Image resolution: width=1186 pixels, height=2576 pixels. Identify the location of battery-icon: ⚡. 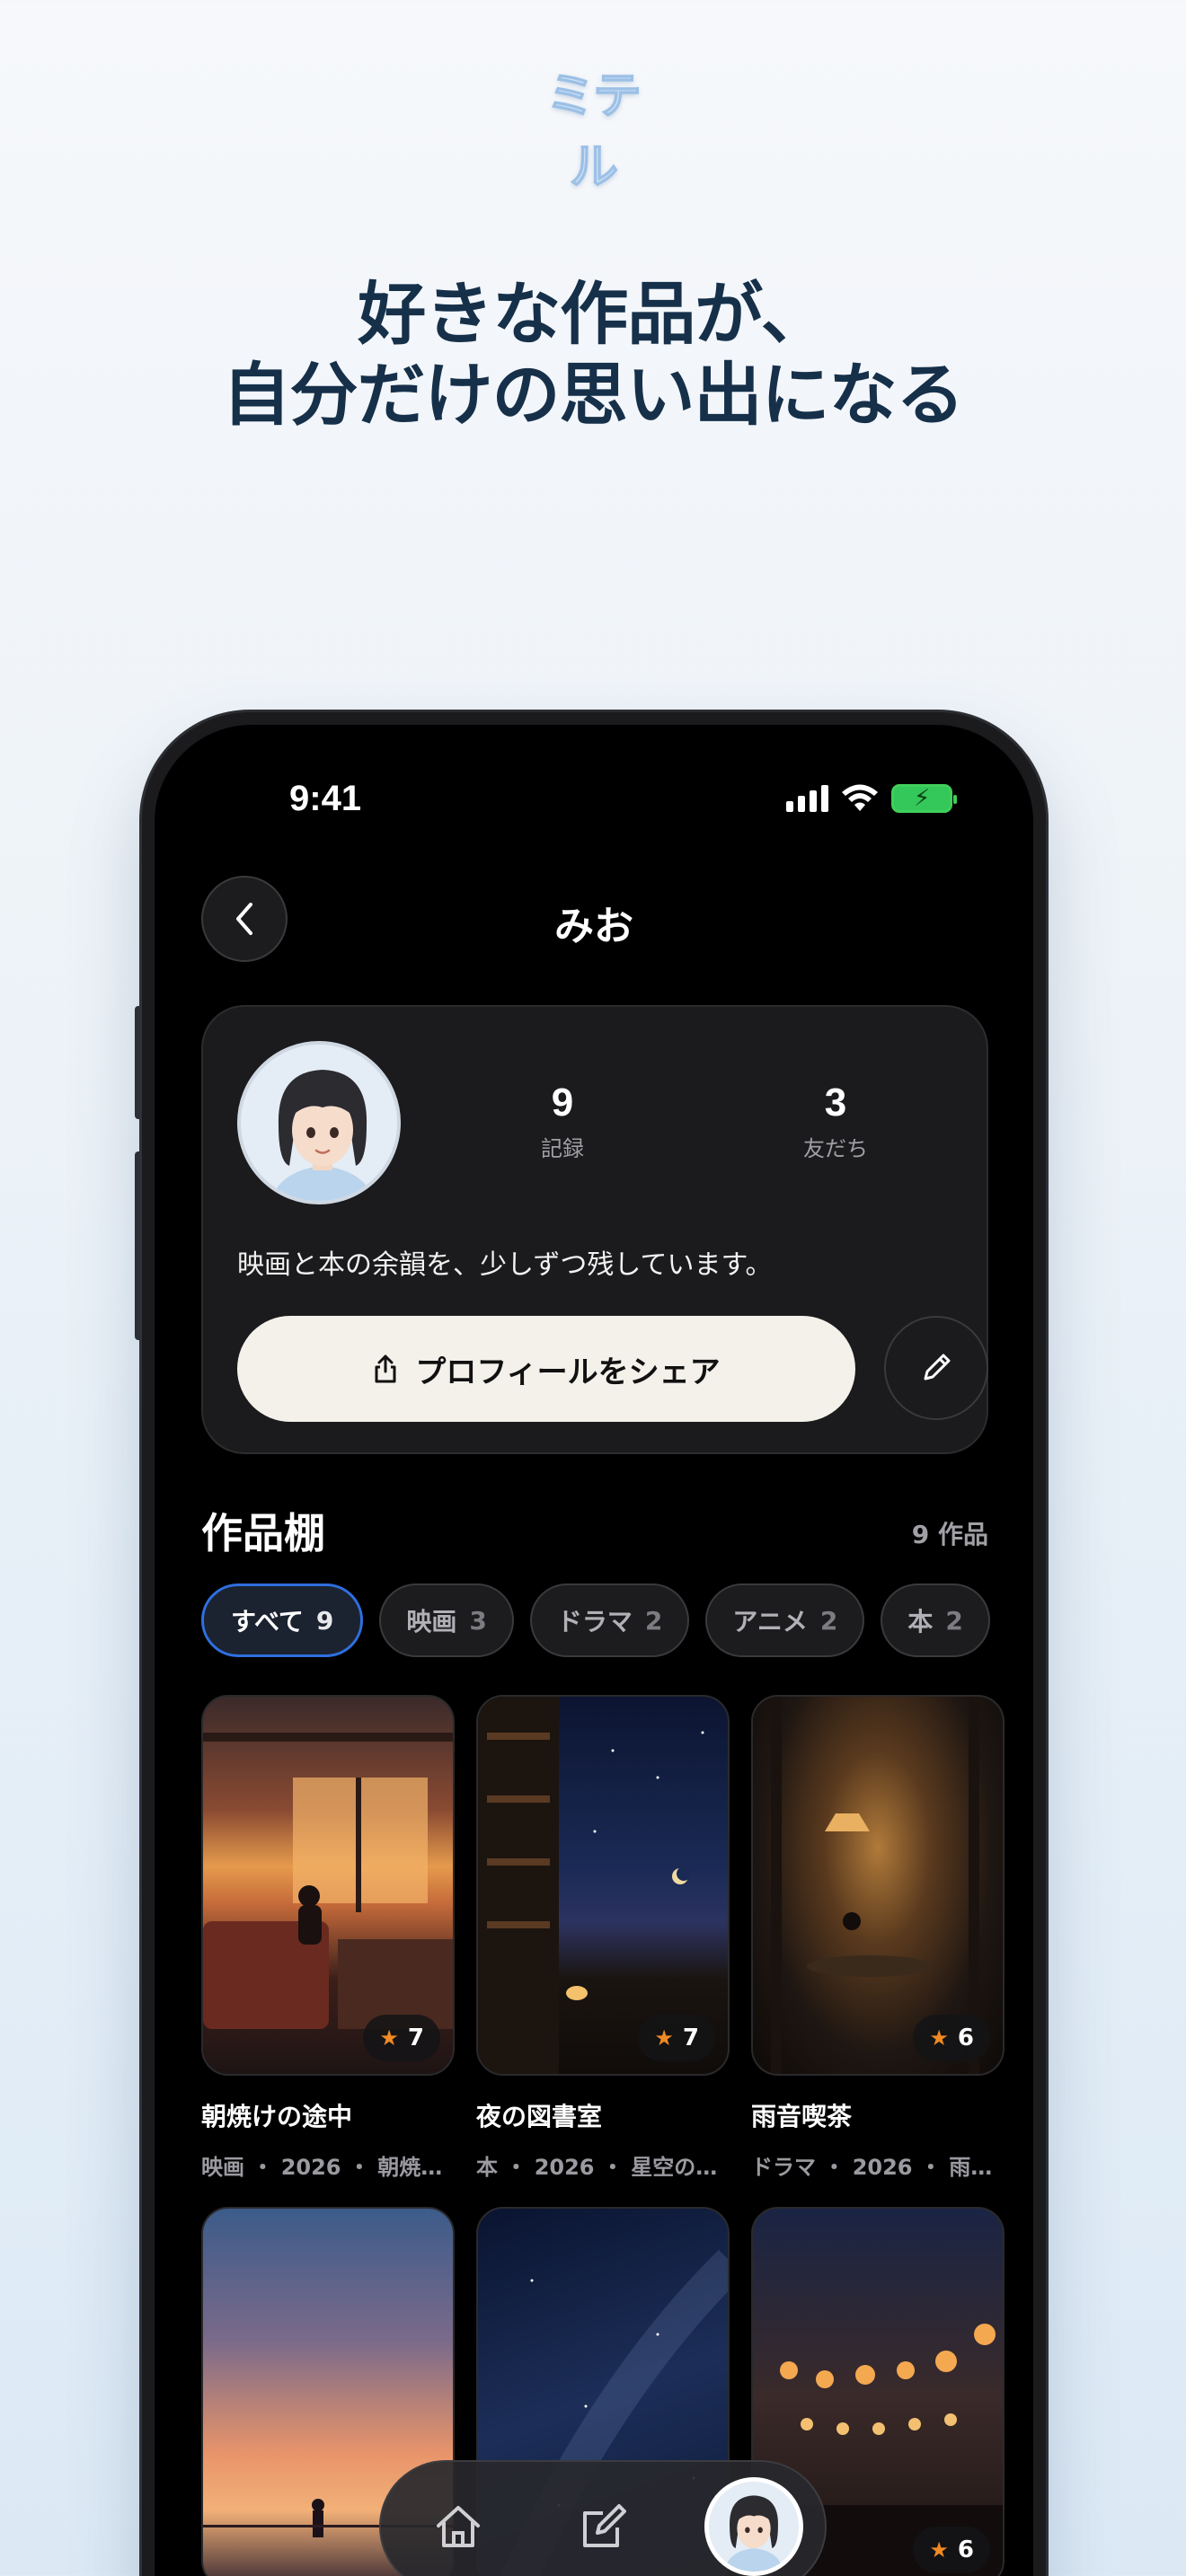
(924, 798).